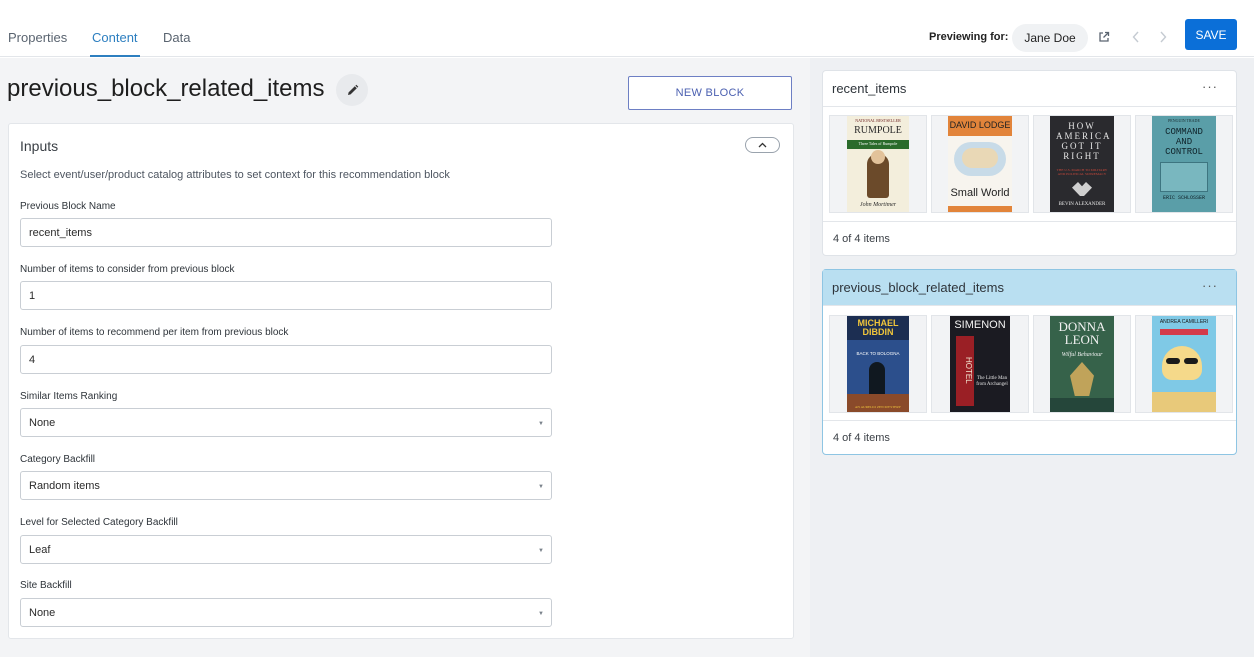 The height and width of the screenshot is (657, 1254). I want to click on field-value: Leaf, so click(40, 549).